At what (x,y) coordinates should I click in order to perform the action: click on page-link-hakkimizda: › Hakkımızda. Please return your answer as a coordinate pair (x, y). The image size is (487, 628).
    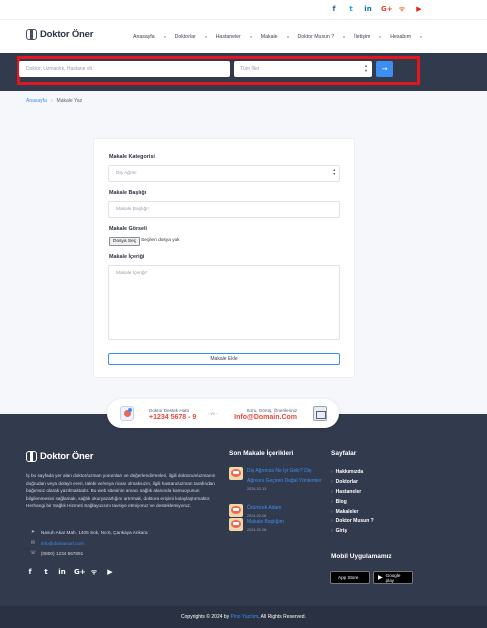
    Looking at the image, I should click on (352, 472).